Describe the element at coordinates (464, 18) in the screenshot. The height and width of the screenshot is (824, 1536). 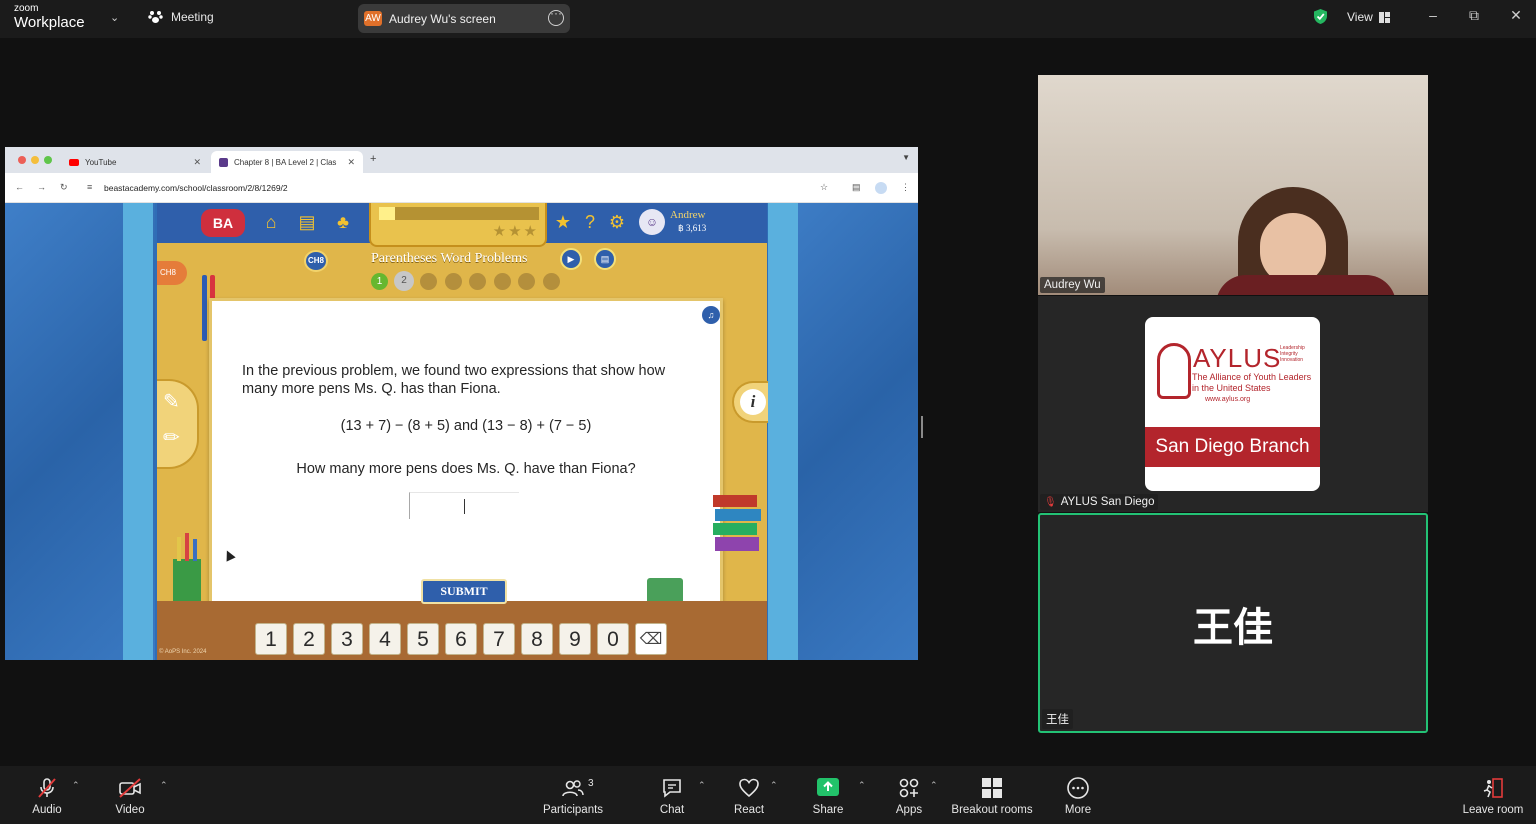
I see `screen-share-indicator: AW Audrey Wu's screen` at that location.